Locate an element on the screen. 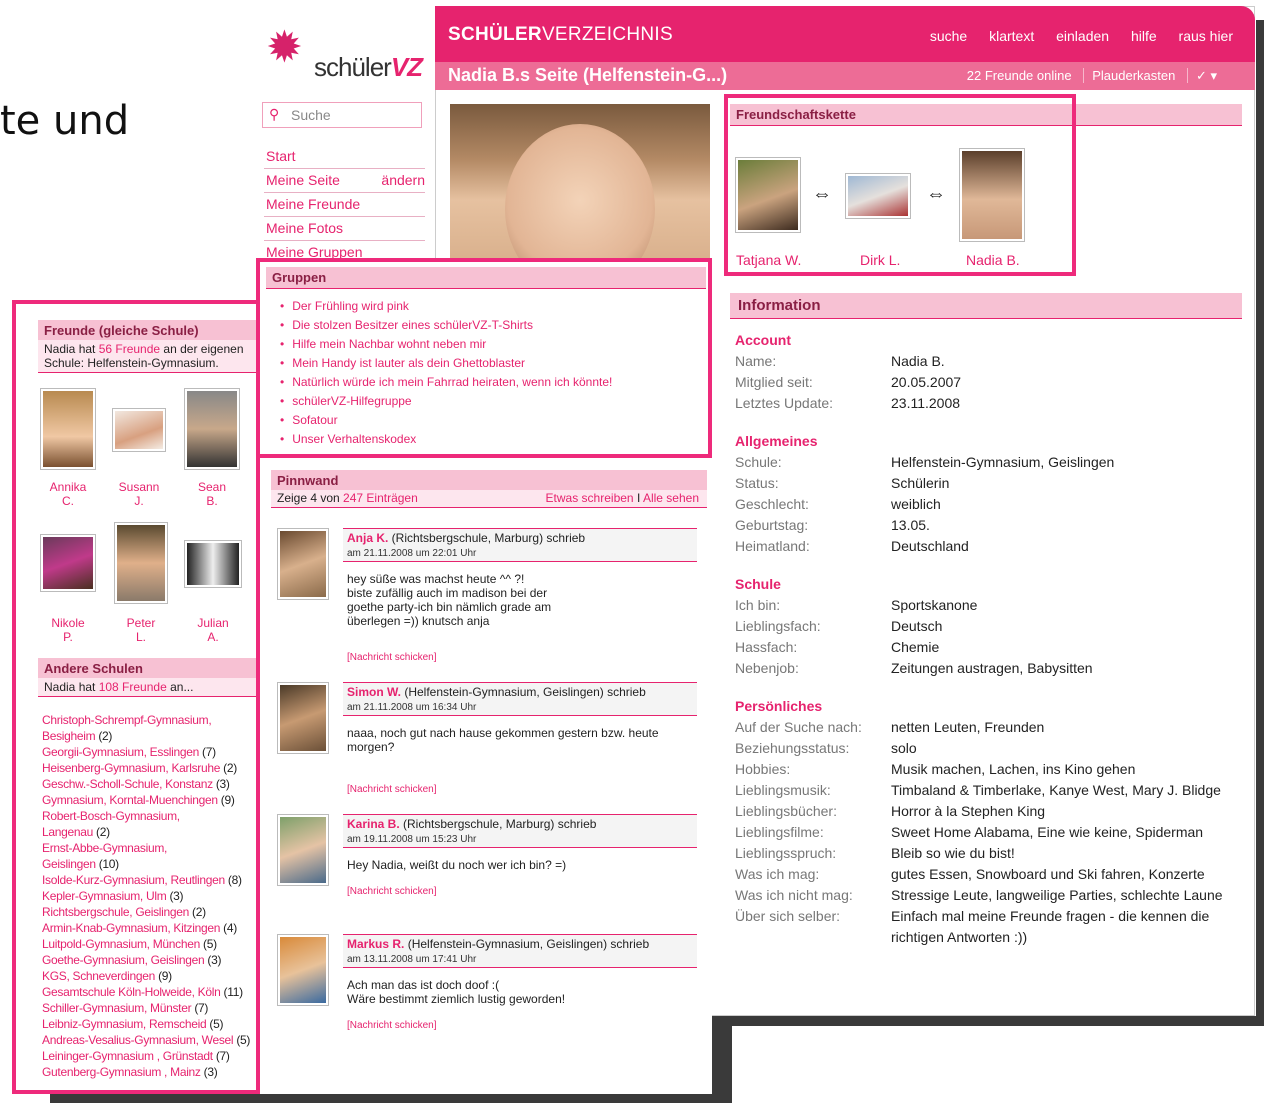 Image resolution: width=1268 pixels, height=1103 pixels. info-value: Helfenstein-Gymnasium, Geislingen is located at coordinates (1002, 462).